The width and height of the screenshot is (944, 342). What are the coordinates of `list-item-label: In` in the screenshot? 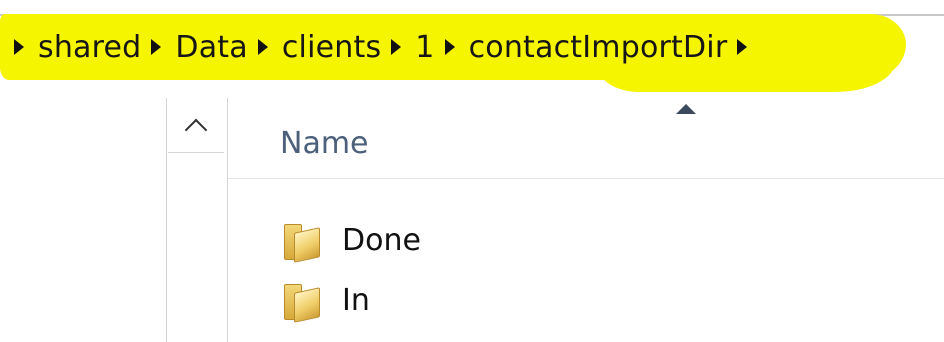 It's located at (356, 300).